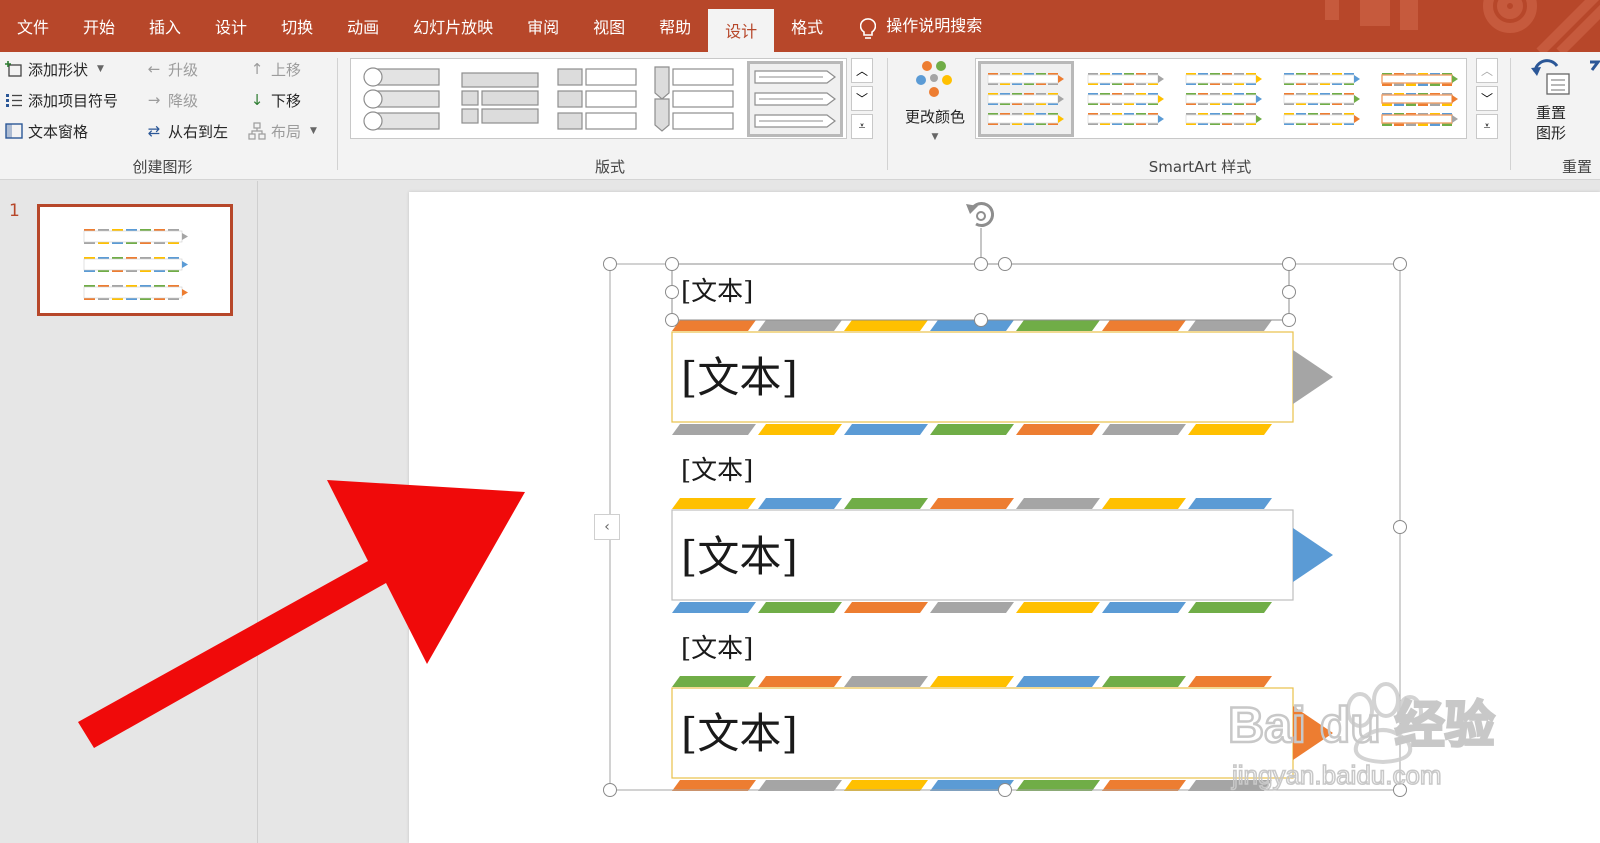 Image resolution: width=1600 pixels, height=843 pixels. What do you see at coordinates (1336, 775) in the screenshot?
I see `watermark-url-text: jingyan.baidu.com` at bounding box center [1336, 775].